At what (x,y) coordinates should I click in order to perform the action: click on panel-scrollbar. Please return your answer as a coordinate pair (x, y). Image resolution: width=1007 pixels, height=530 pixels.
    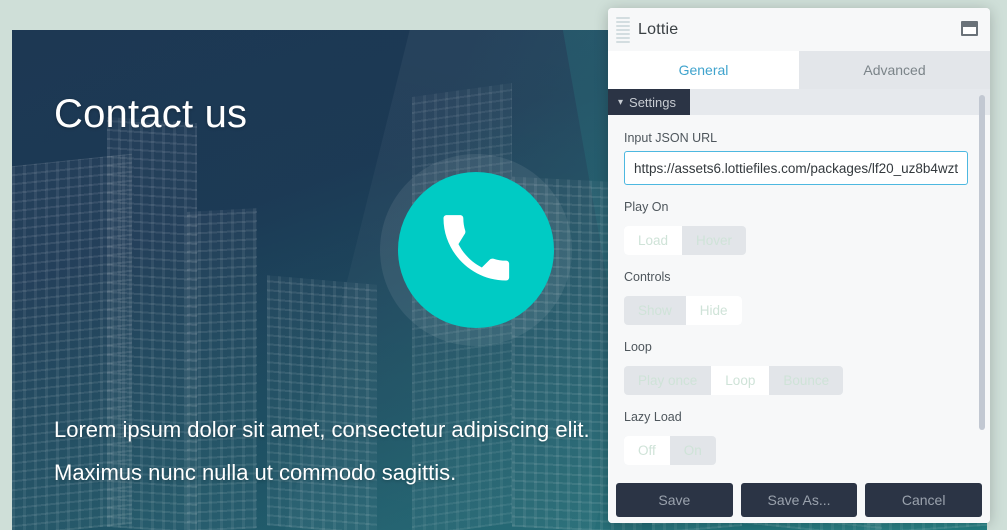
    Looking at the image, I should click on (982, 283).